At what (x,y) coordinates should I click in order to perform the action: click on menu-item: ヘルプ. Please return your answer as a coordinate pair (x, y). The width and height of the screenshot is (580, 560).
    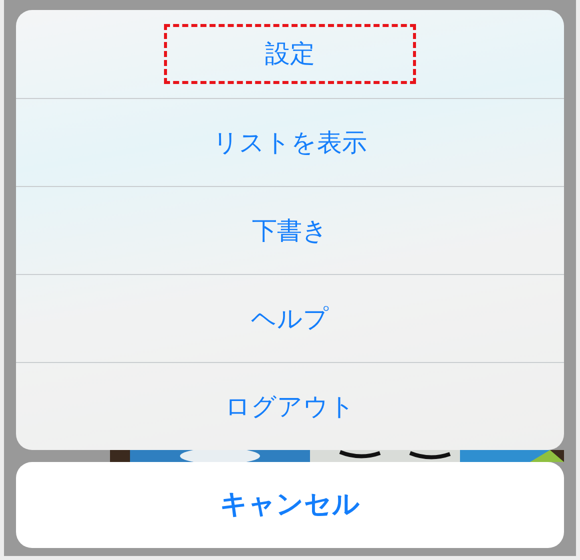
    Looking at the image, I should click on (290, 318).